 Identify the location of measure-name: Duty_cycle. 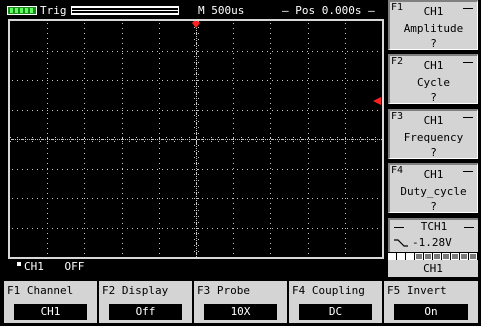
(433, 191).